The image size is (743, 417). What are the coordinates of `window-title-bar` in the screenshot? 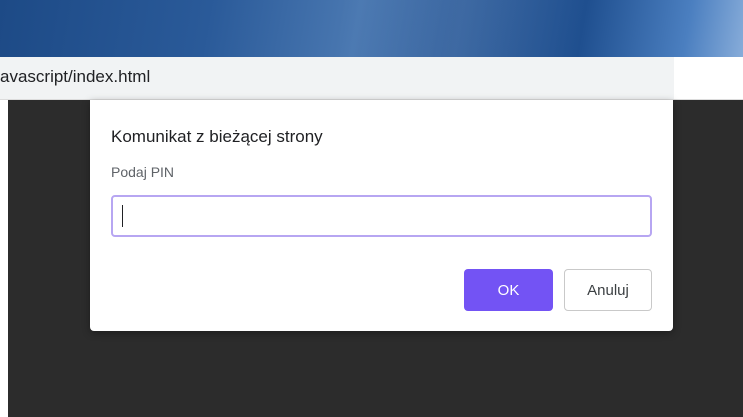 It's located at (371, 28).